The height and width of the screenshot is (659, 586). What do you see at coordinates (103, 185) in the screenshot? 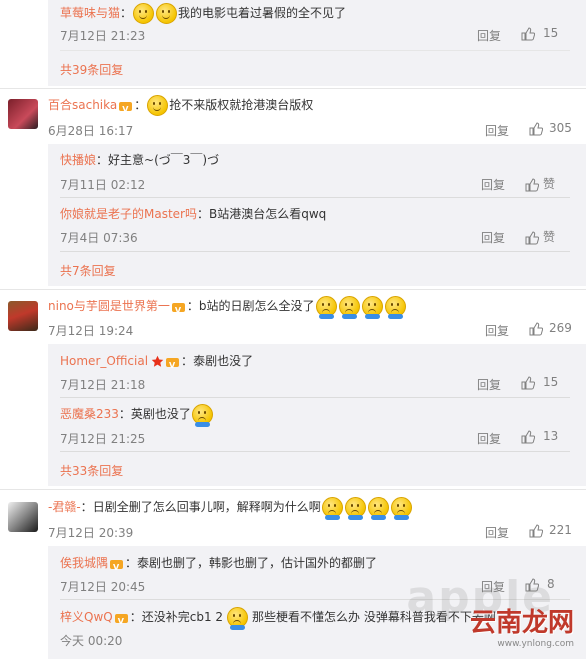
I see `reply-time: 7月11日 02:12` at bounding box center [103, 185].